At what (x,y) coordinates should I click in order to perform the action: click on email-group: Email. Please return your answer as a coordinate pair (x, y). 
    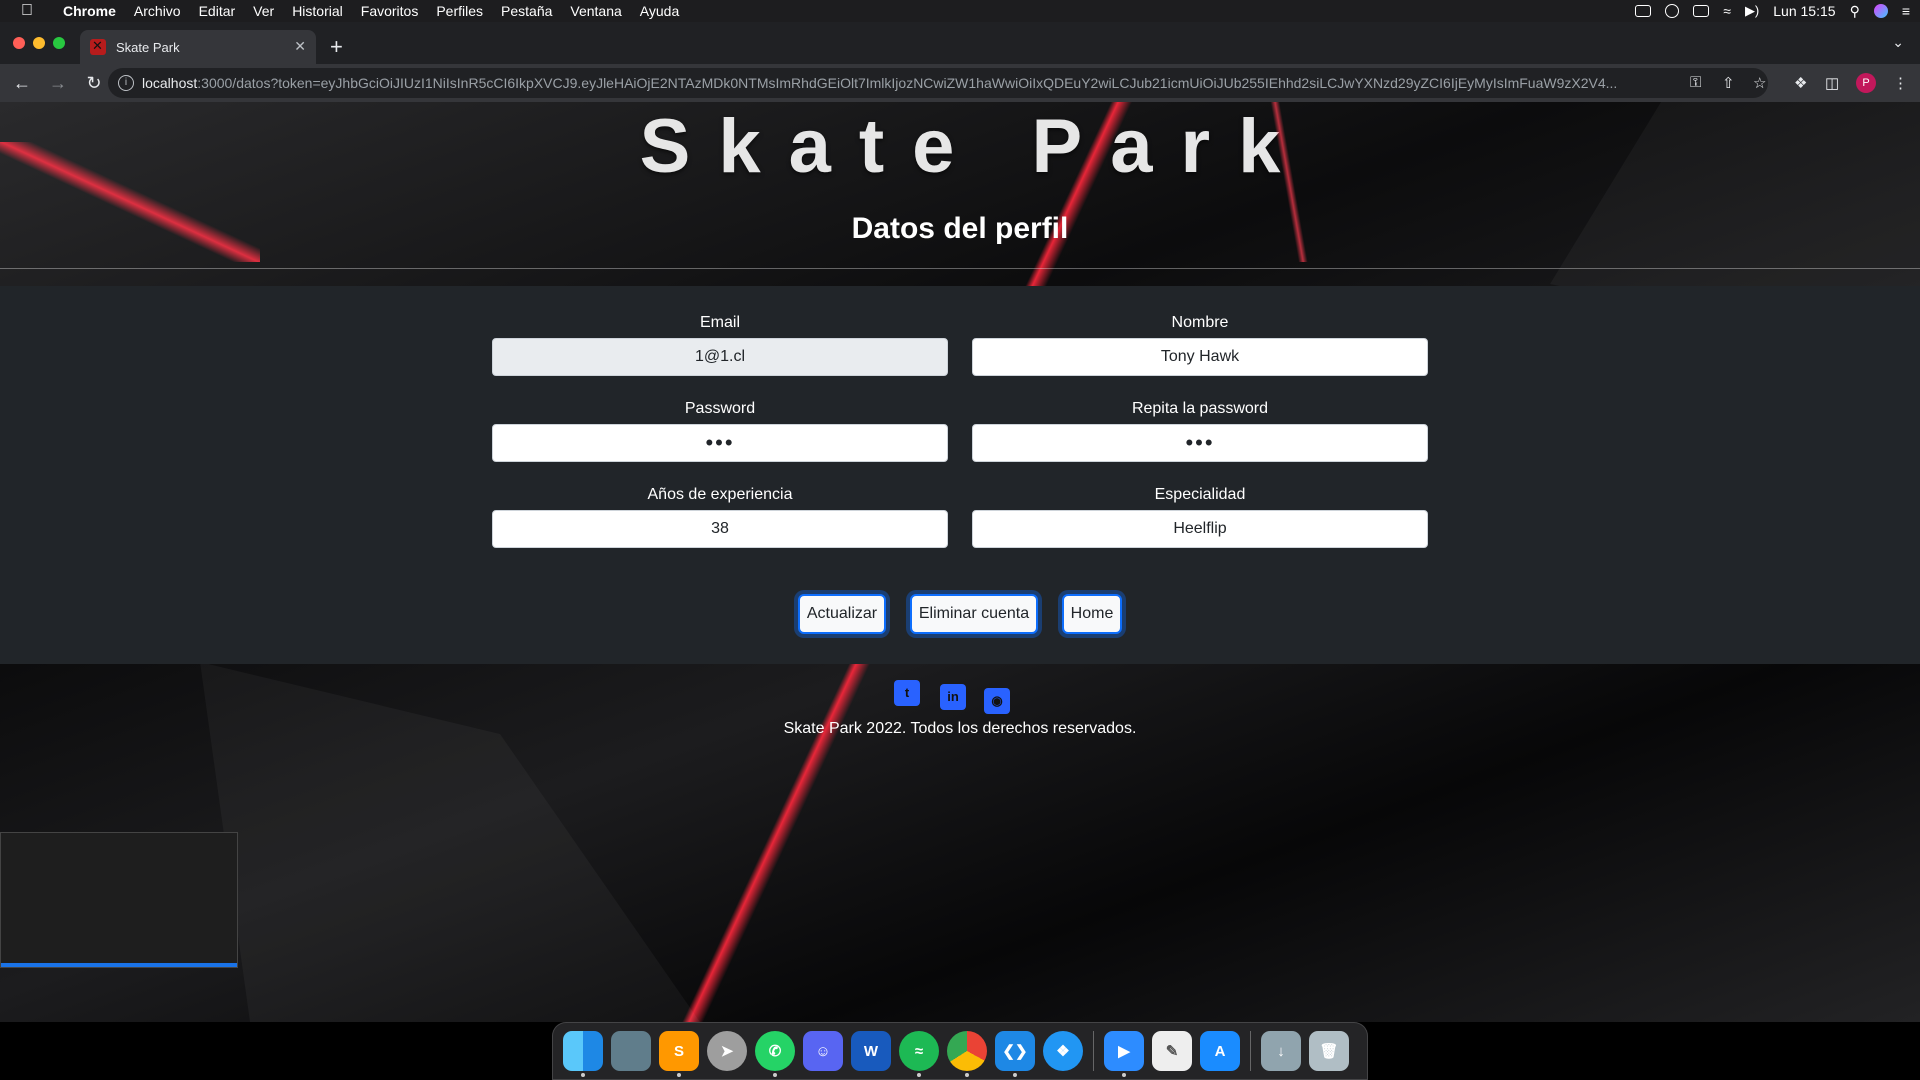
    Looking at the image, I should click on (720, 345).